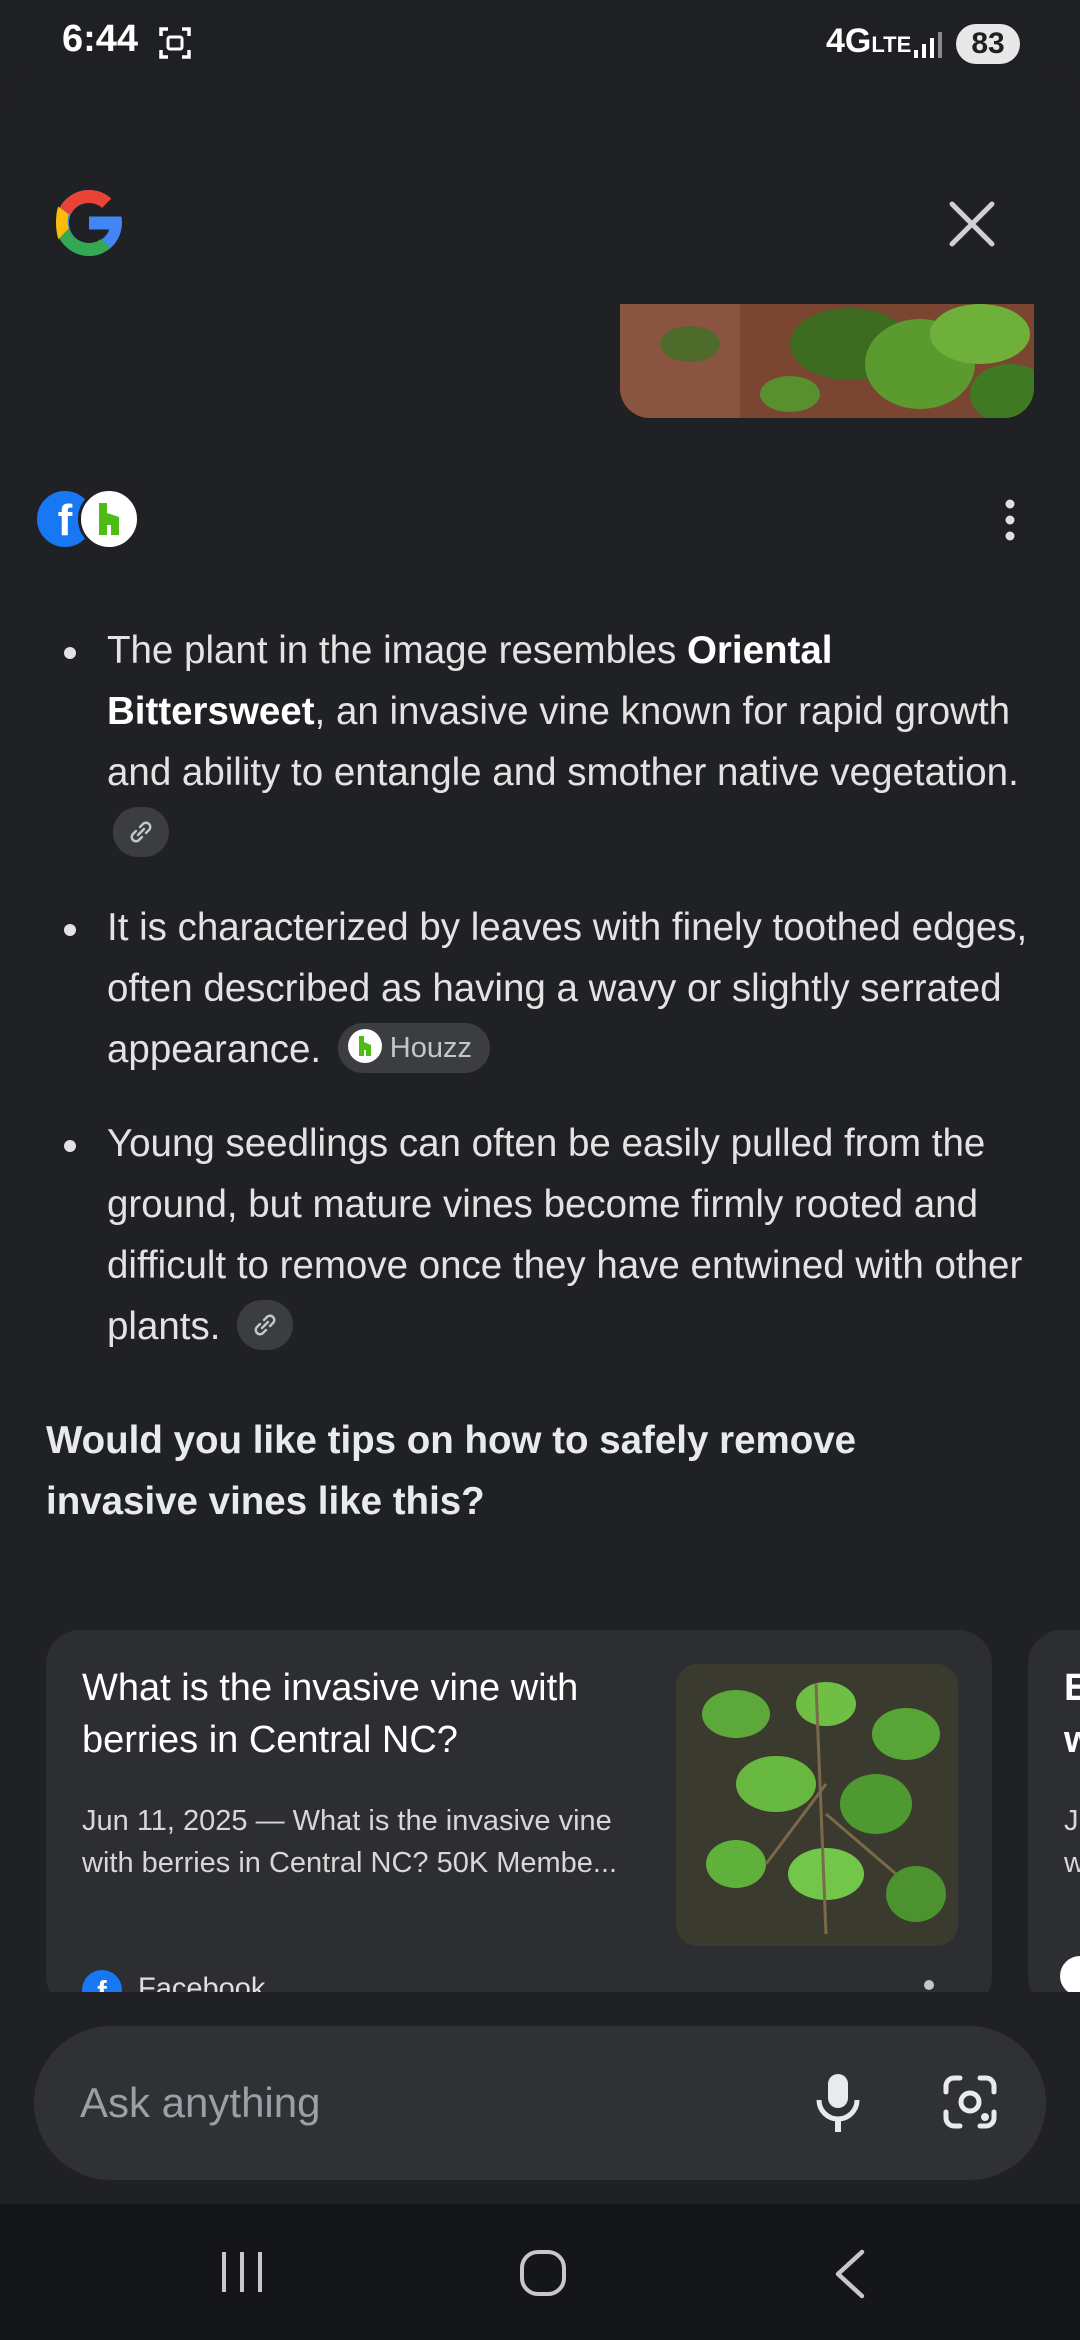  What do you see at coordinates (1072, 1842) in the screenshot?
I see `card-snippet-fragment: Jw` at bounding box center [1072, 1842].